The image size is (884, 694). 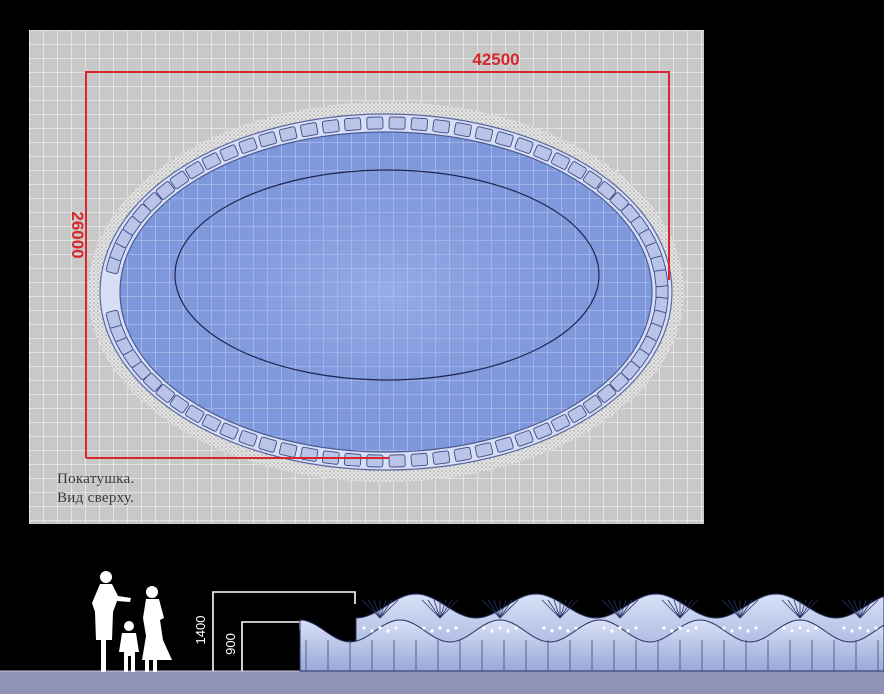 I want to click on person-girl-silhouette-icon, so click(x=157, y=629).